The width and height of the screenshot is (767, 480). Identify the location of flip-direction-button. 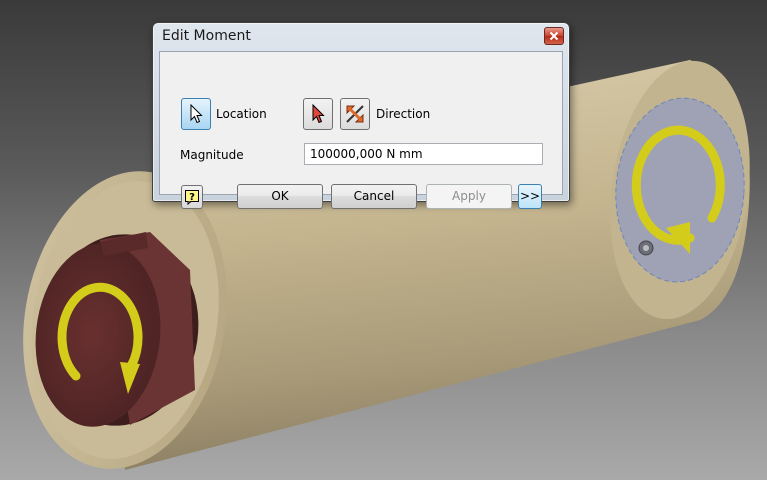
(355, 114).